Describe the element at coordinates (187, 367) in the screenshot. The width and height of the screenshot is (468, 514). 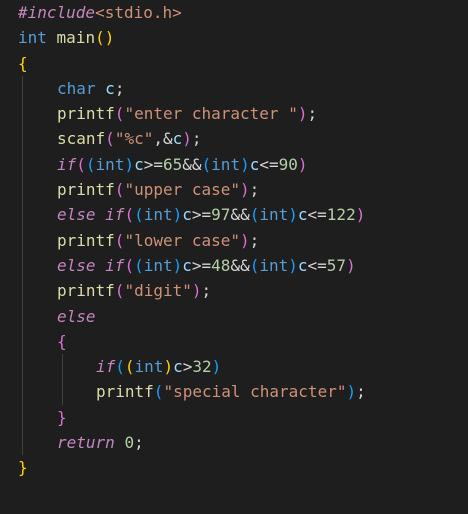
I see `code-token: >` at that location.